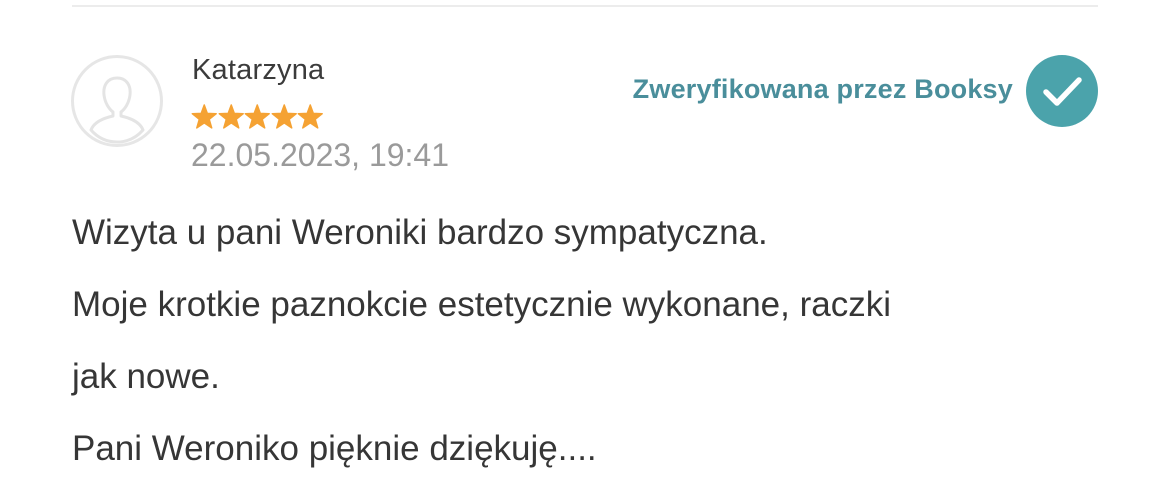  I want to click on verified-label: Zweryfikowana przez Booksy, so click(822, 89).